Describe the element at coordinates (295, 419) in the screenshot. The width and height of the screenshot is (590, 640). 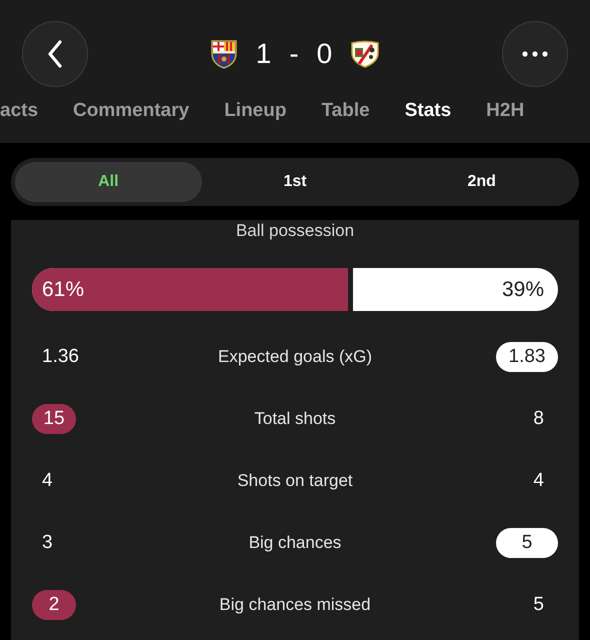
I see `stat-name: Total shots` at that location.